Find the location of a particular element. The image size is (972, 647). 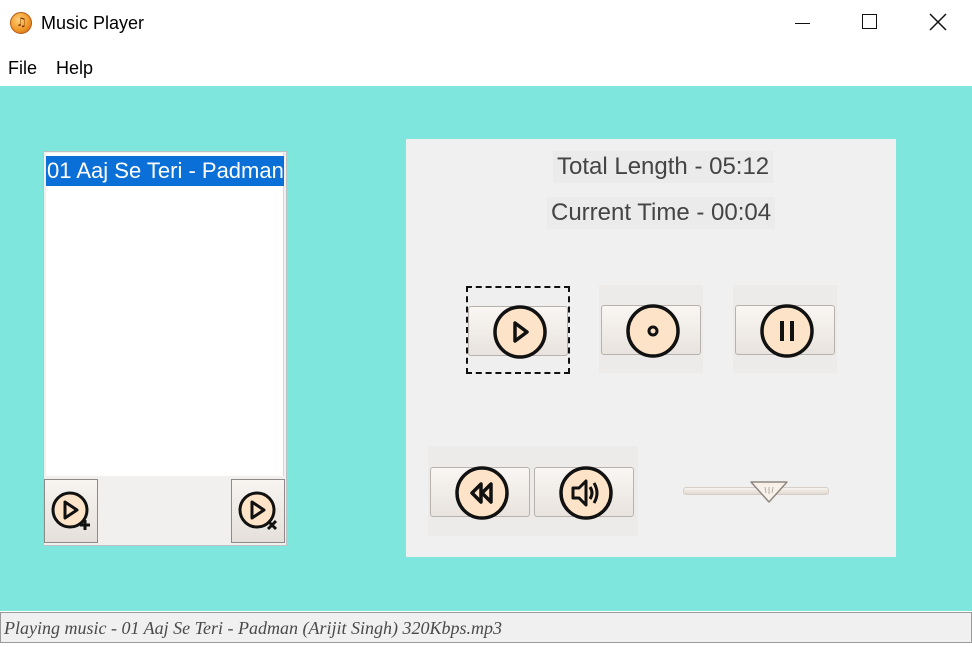

pause-button-cell is located at coordinates (785, 329).